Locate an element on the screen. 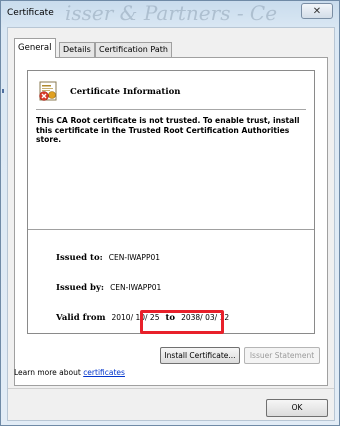 This screenshot has height=426, width=340. issued-to-row: Issued to: CEN-IWAPP01 is located at coordinates (108, 258).